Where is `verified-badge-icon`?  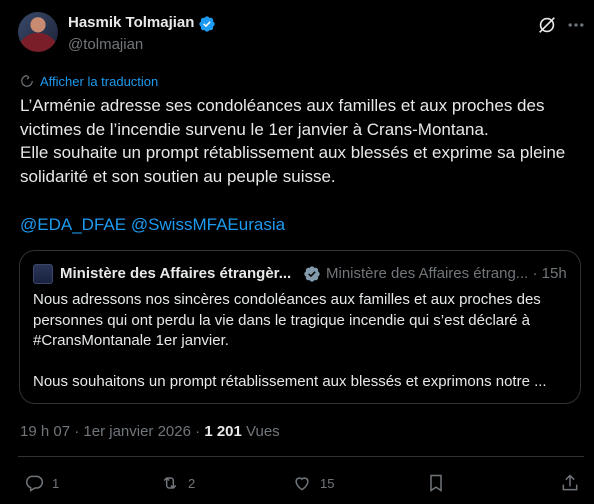 verified-badge-icon is located at coordinates (207, 24).